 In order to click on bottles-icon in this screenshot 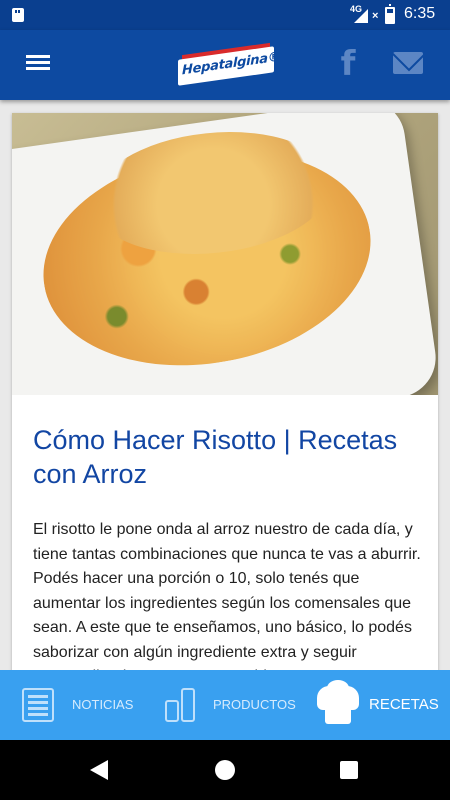, I will do `click(181, 704)`.